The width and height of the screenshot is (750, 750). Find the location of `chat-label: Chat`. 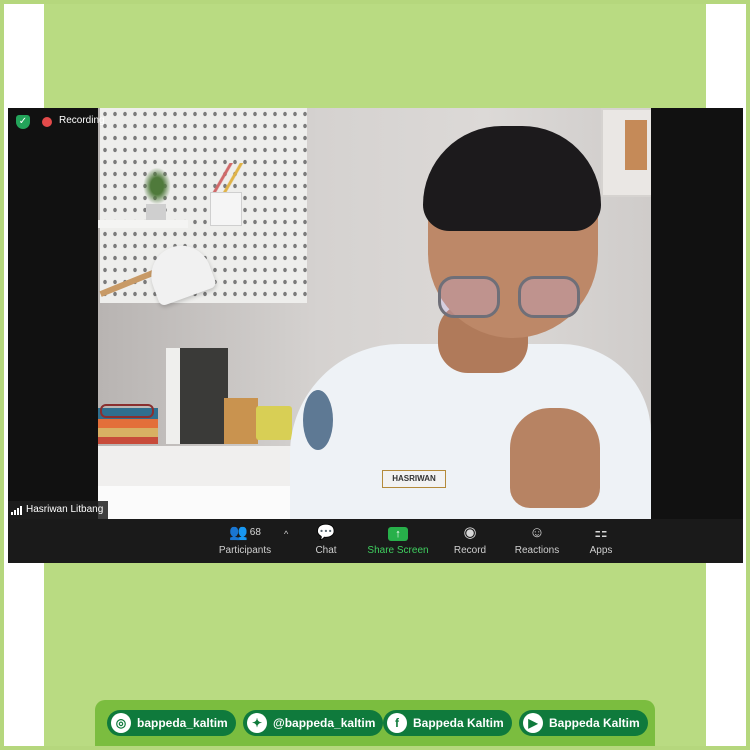

chat-label: Chat is located at coordinates (326, 550).